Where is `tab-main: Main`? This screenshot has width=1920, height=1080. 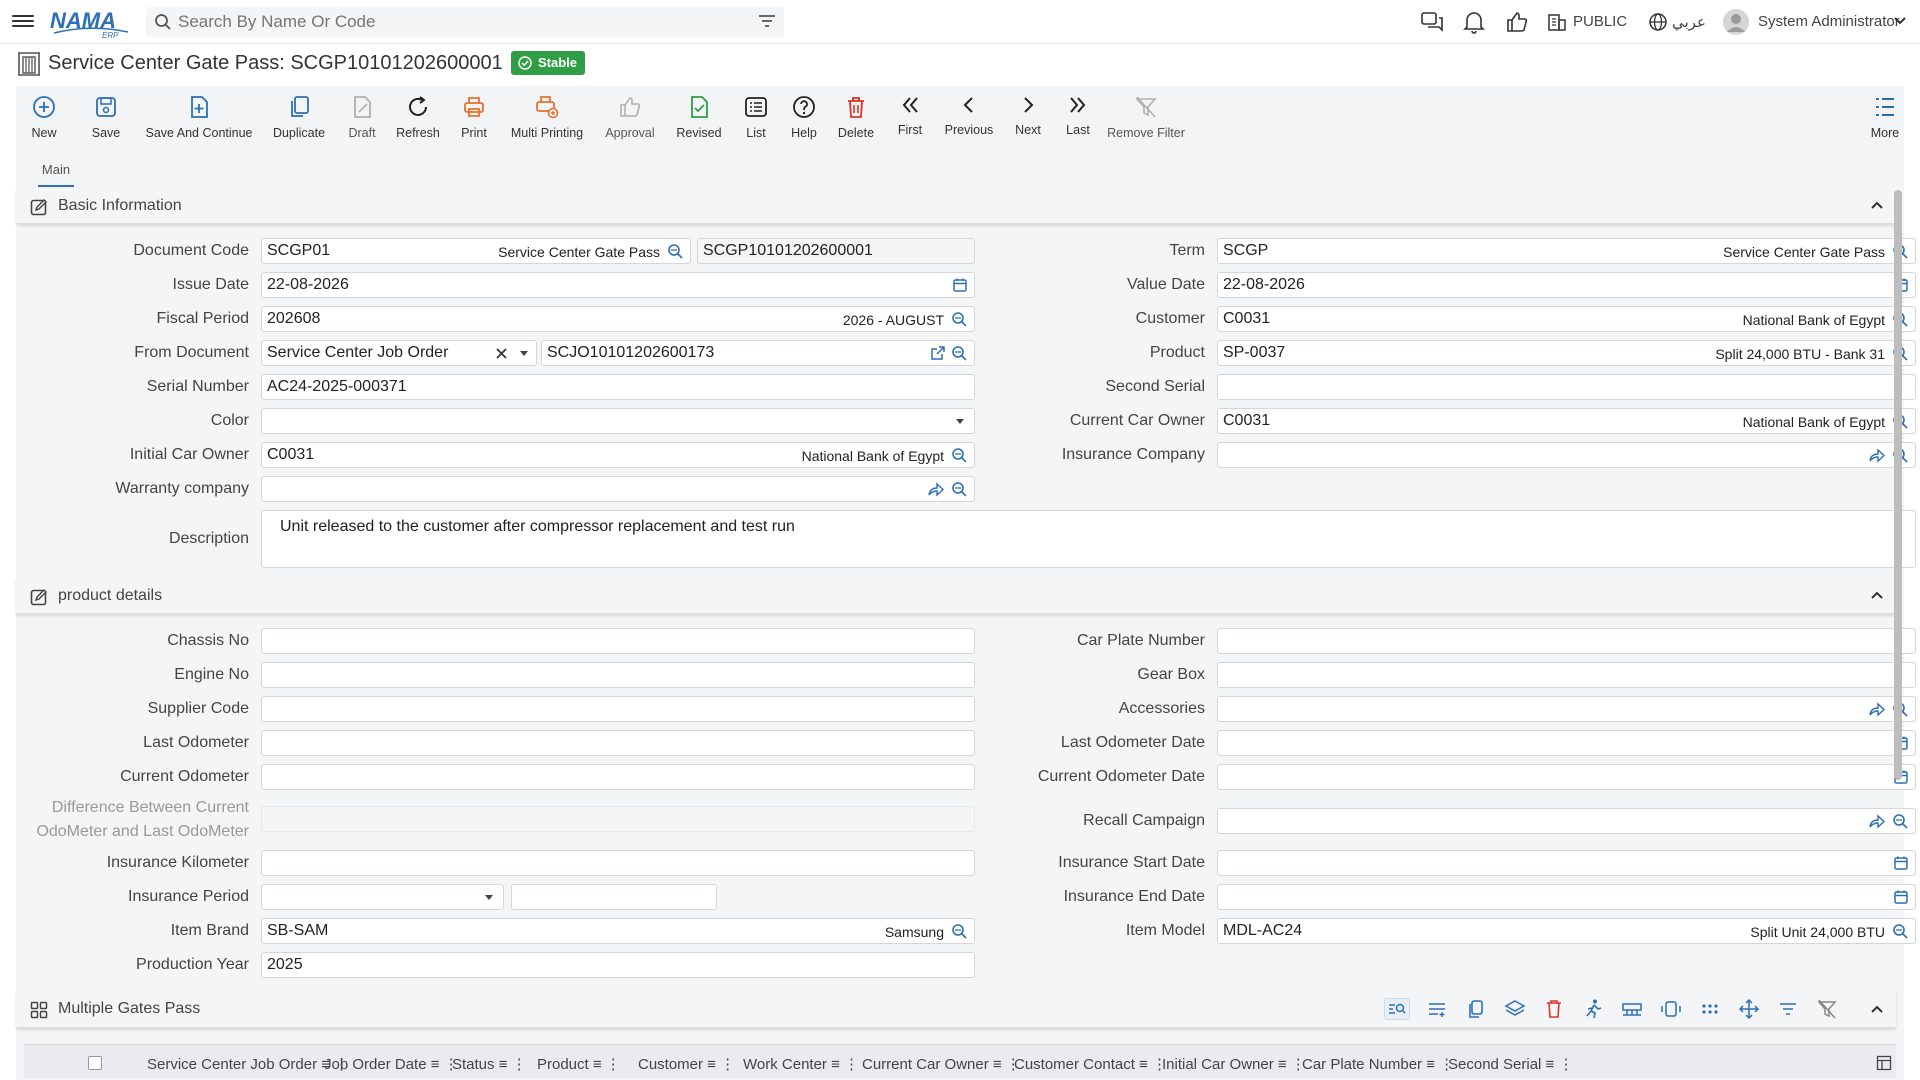
tab-main: Main is located at coordinates (56, 174).